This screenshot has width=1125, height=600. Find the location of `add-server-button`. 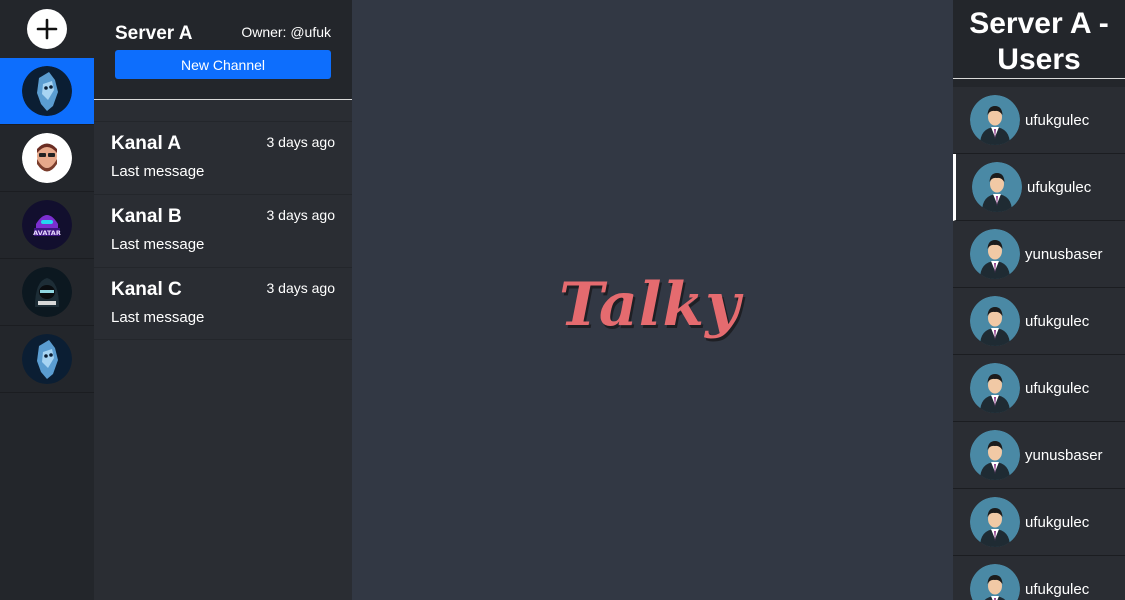

add-server-button is located at coordinates (47, 29).